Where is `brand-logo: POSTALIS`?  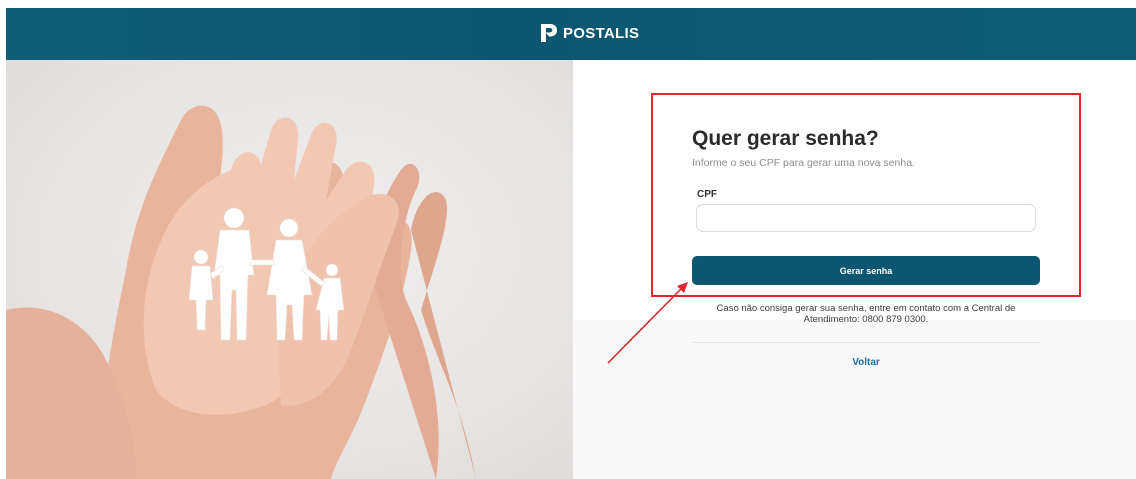 brand-logo: POSTALIS is located at coordinates (589, 33).